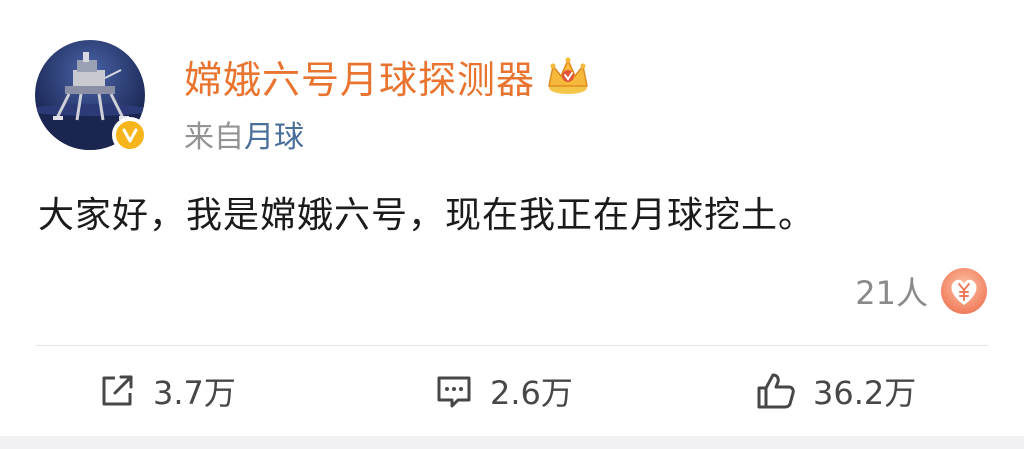  What do you see at coordinates (427, 215) in the screenshot?
I see `post-text: 大家好，我是嫦娥六号，现在我正在月球挖土。` at bounding box center [427, 215].